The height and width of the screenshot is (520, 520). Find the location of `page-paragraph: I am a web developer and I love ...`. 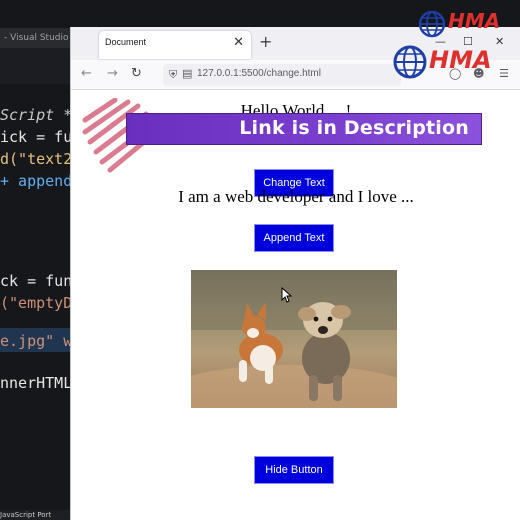

page-paragraph: I am a web developer and I love ... is located at coordinates (296, 196).